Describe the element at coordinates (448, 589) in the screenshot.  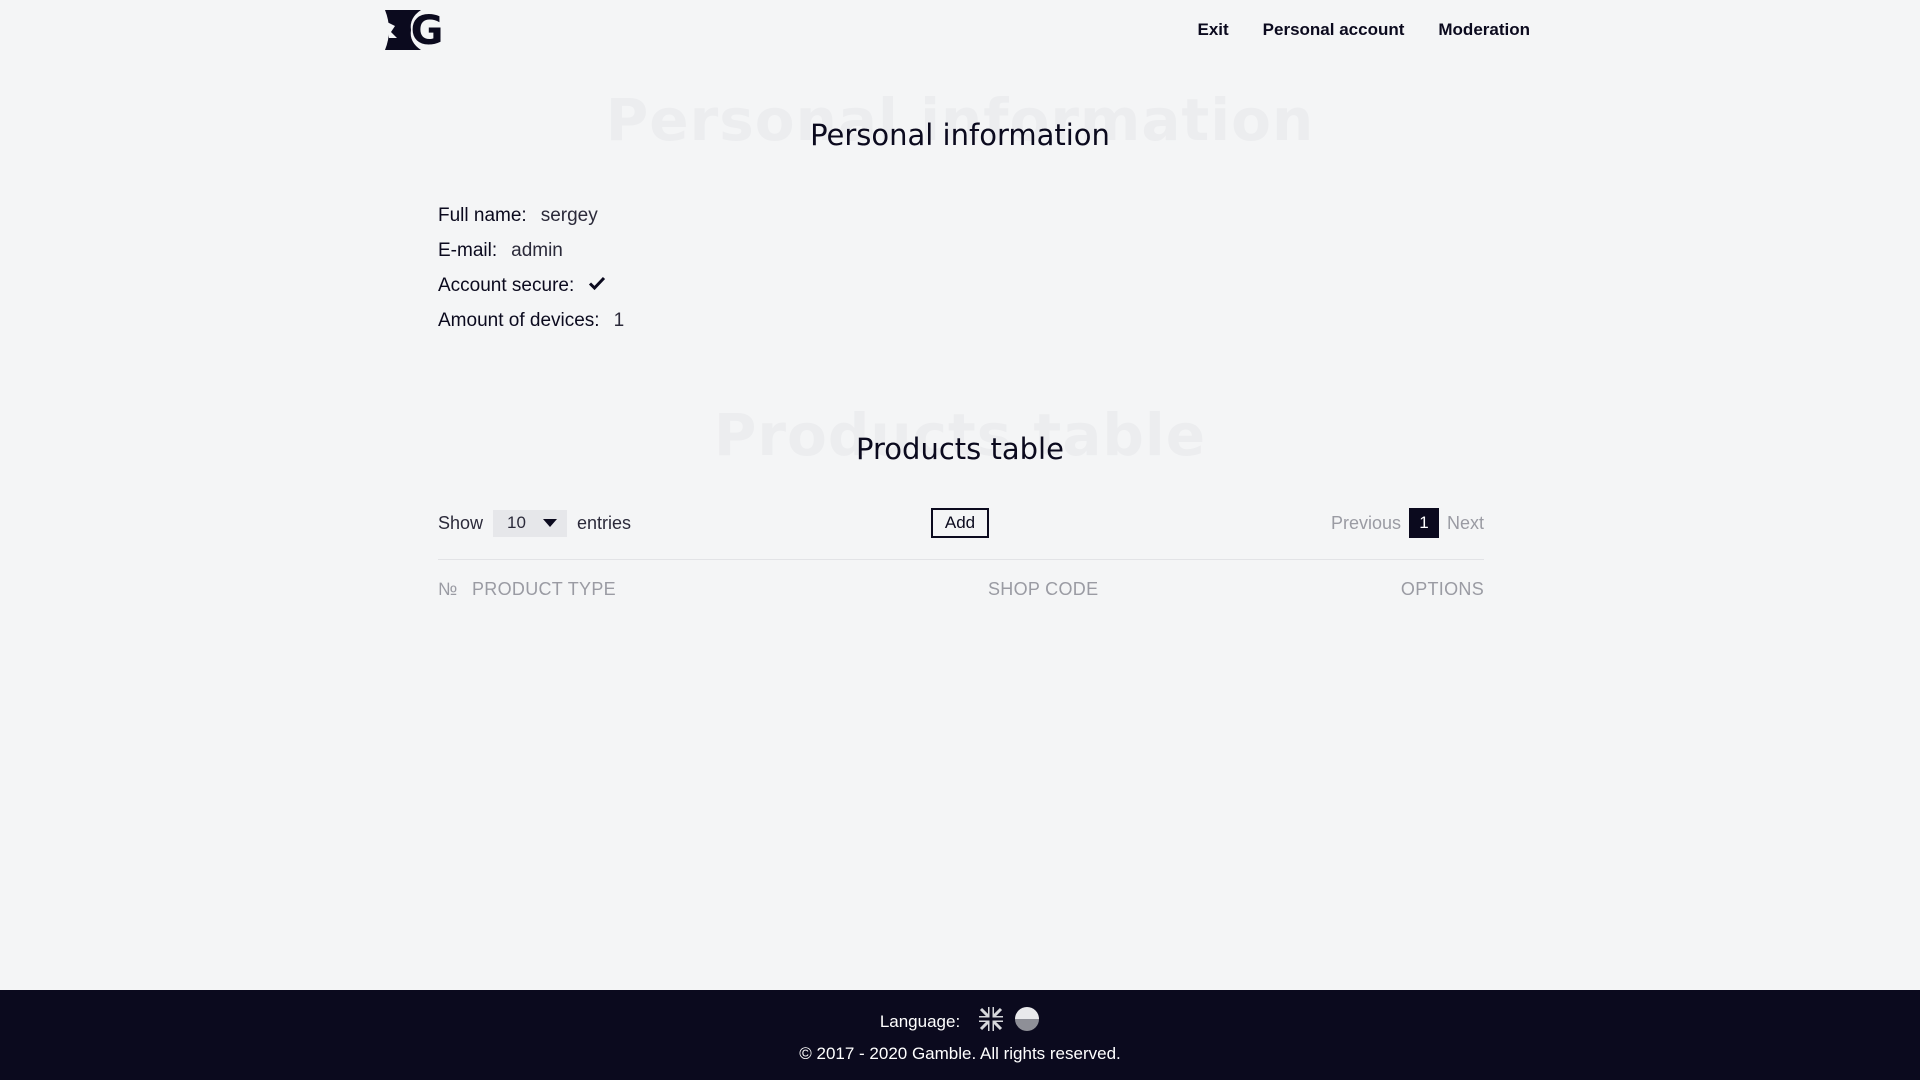
I see `column-number: №` at that location.